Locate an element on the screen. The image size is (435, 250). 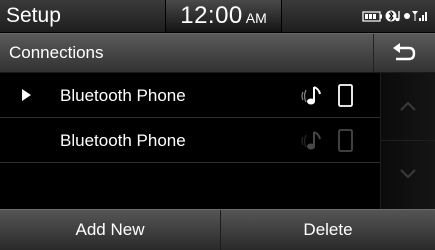
add-new-button: Add New is located at coordinates (110, 230).